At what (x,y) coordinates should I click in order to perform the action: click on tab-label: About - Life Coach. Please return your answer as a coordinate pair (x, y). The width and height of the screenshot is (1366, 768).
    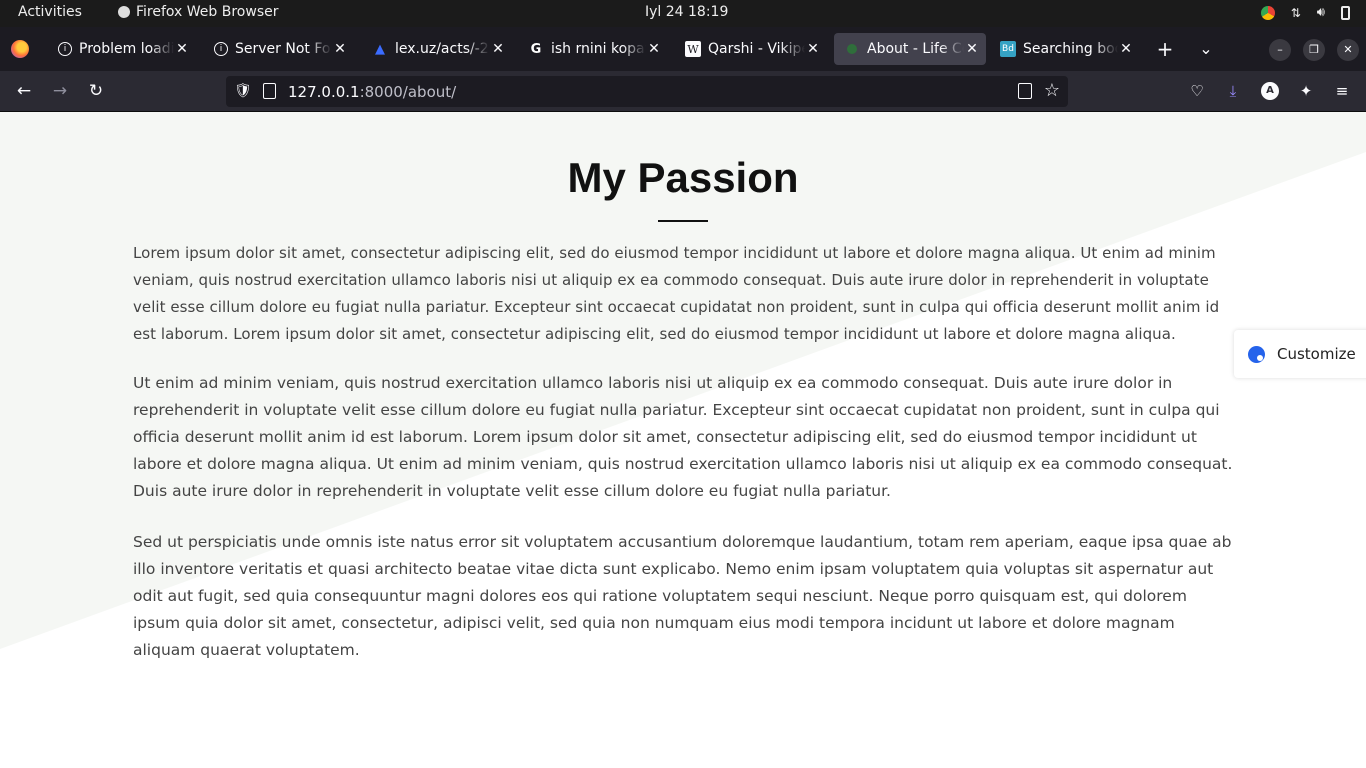
    Looking at the image, I should click on (915, 49).